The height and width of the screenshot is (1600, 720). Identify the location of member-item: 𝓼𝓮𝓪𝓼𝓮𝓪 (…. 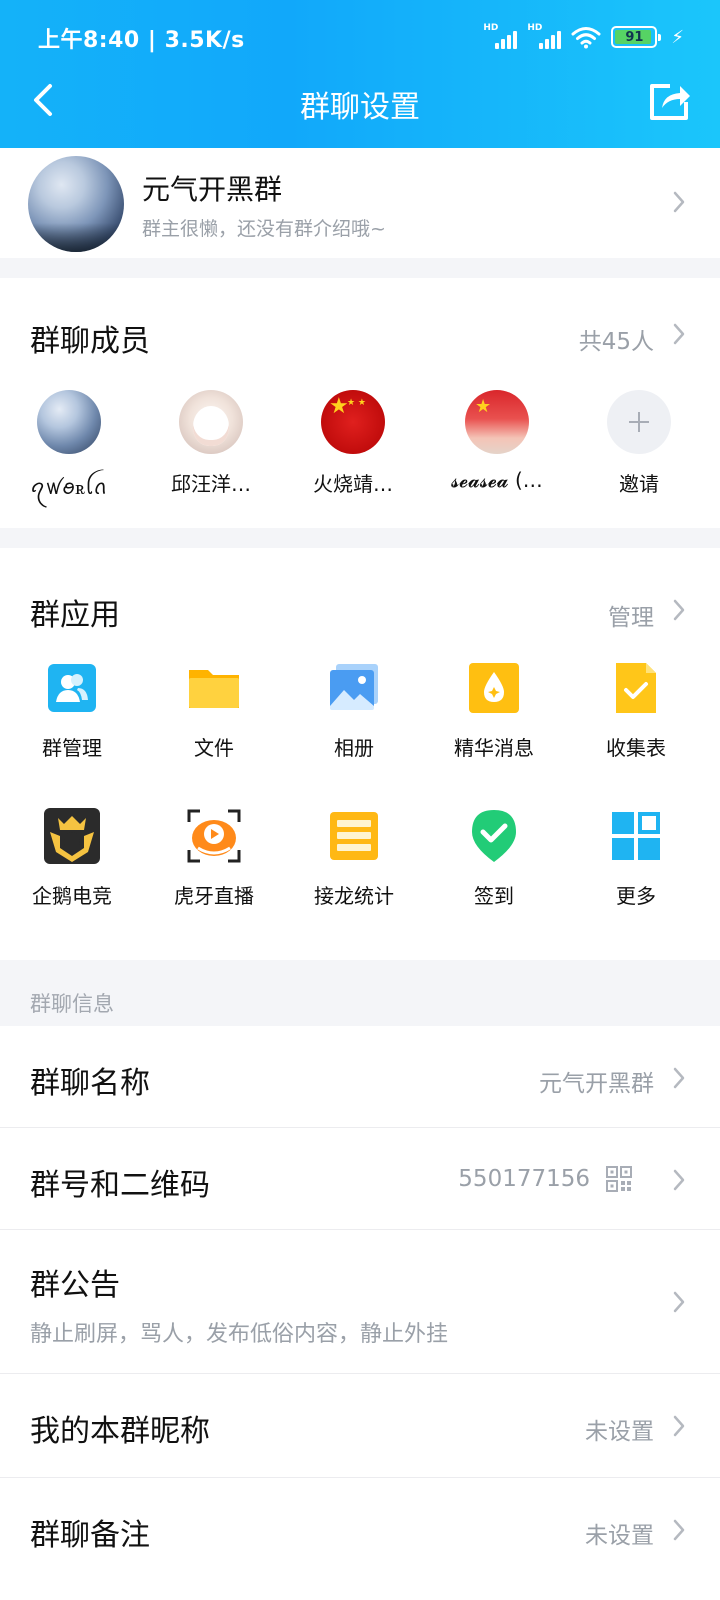
(497, 441).